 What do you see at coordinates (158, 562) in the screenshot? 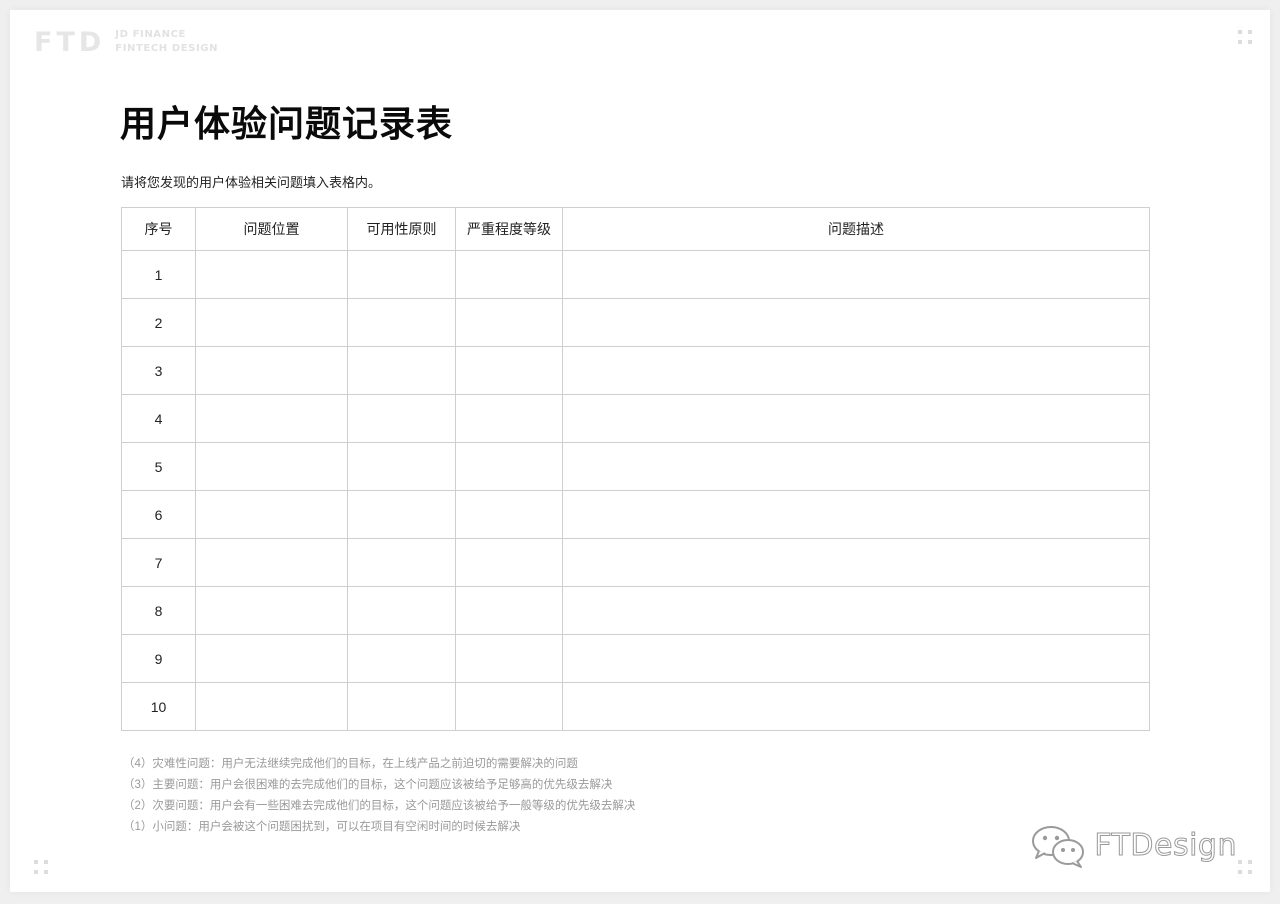
I see `cell-index: 7` at bounding box center [158, 562].